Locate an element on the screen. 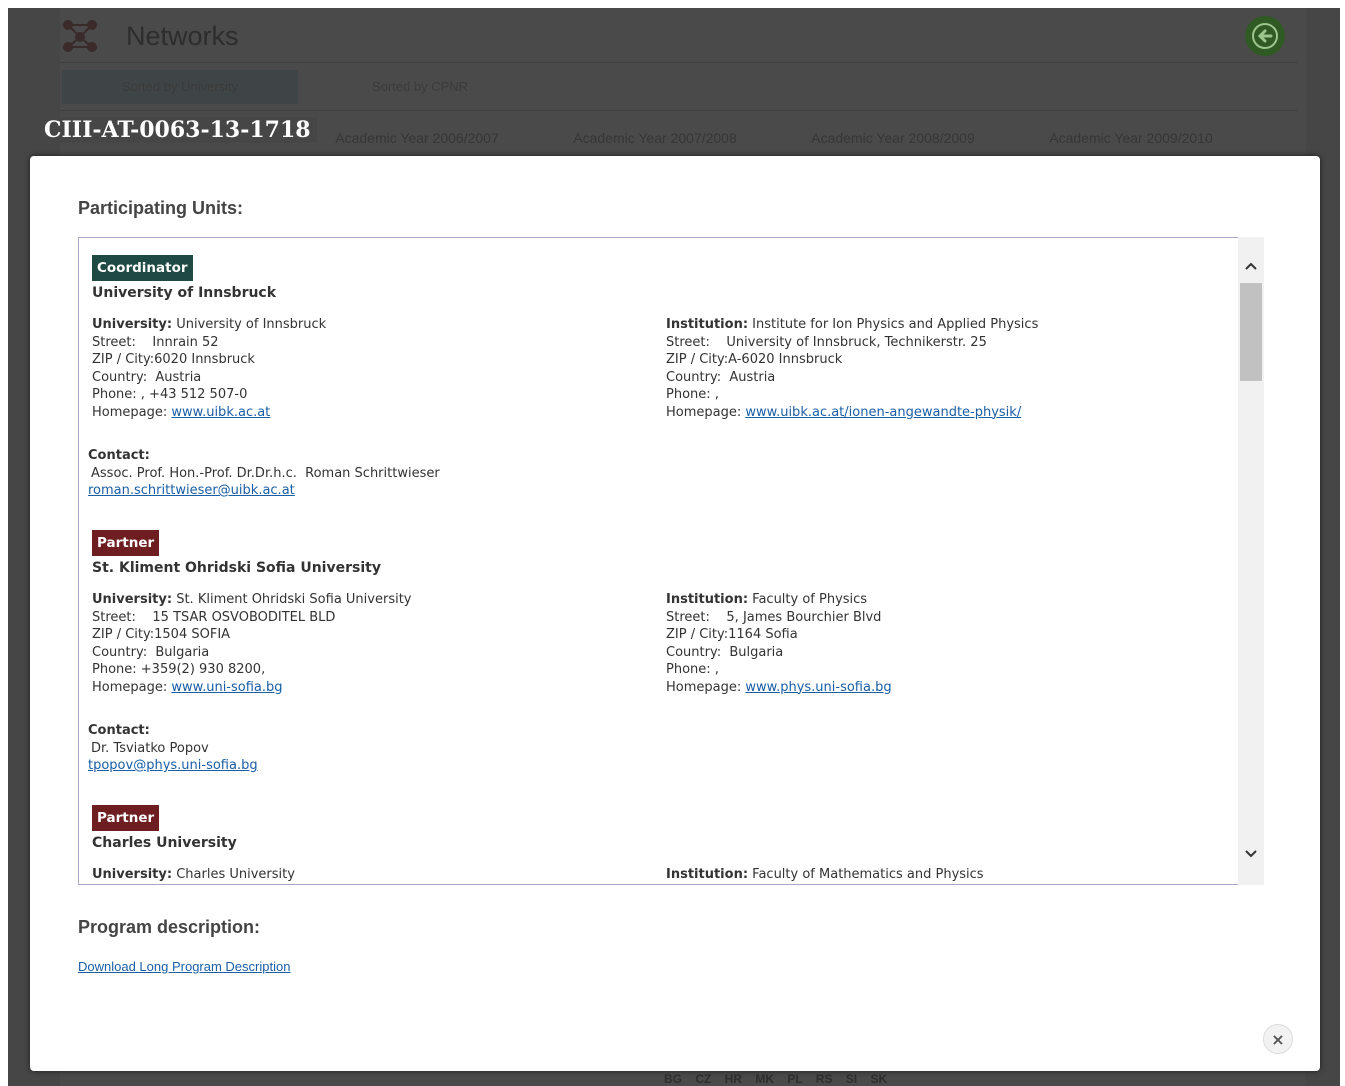  homepage-link: www.phys.uni-sofia.bg is located at coordinates (818, 687).